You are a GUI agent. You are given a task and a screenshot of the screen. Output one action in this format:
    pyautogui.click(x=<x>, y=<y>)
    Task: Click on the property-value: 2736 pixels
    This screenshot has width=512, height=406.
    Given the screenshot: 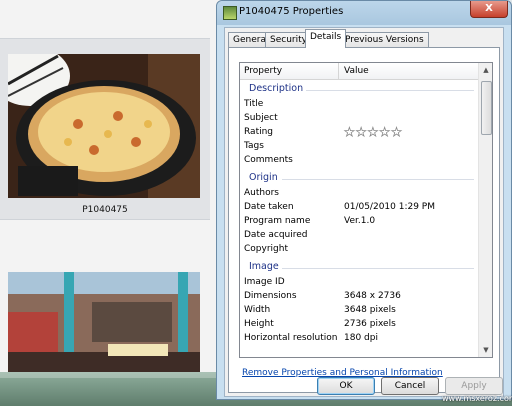 What is the action you would take?
    pyautogui.click(x=370, y=324)
    